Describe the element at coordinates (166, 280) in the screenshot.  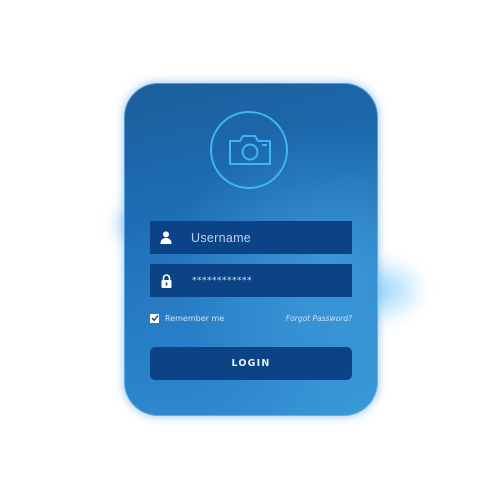
I see `lock-icon` at that location.